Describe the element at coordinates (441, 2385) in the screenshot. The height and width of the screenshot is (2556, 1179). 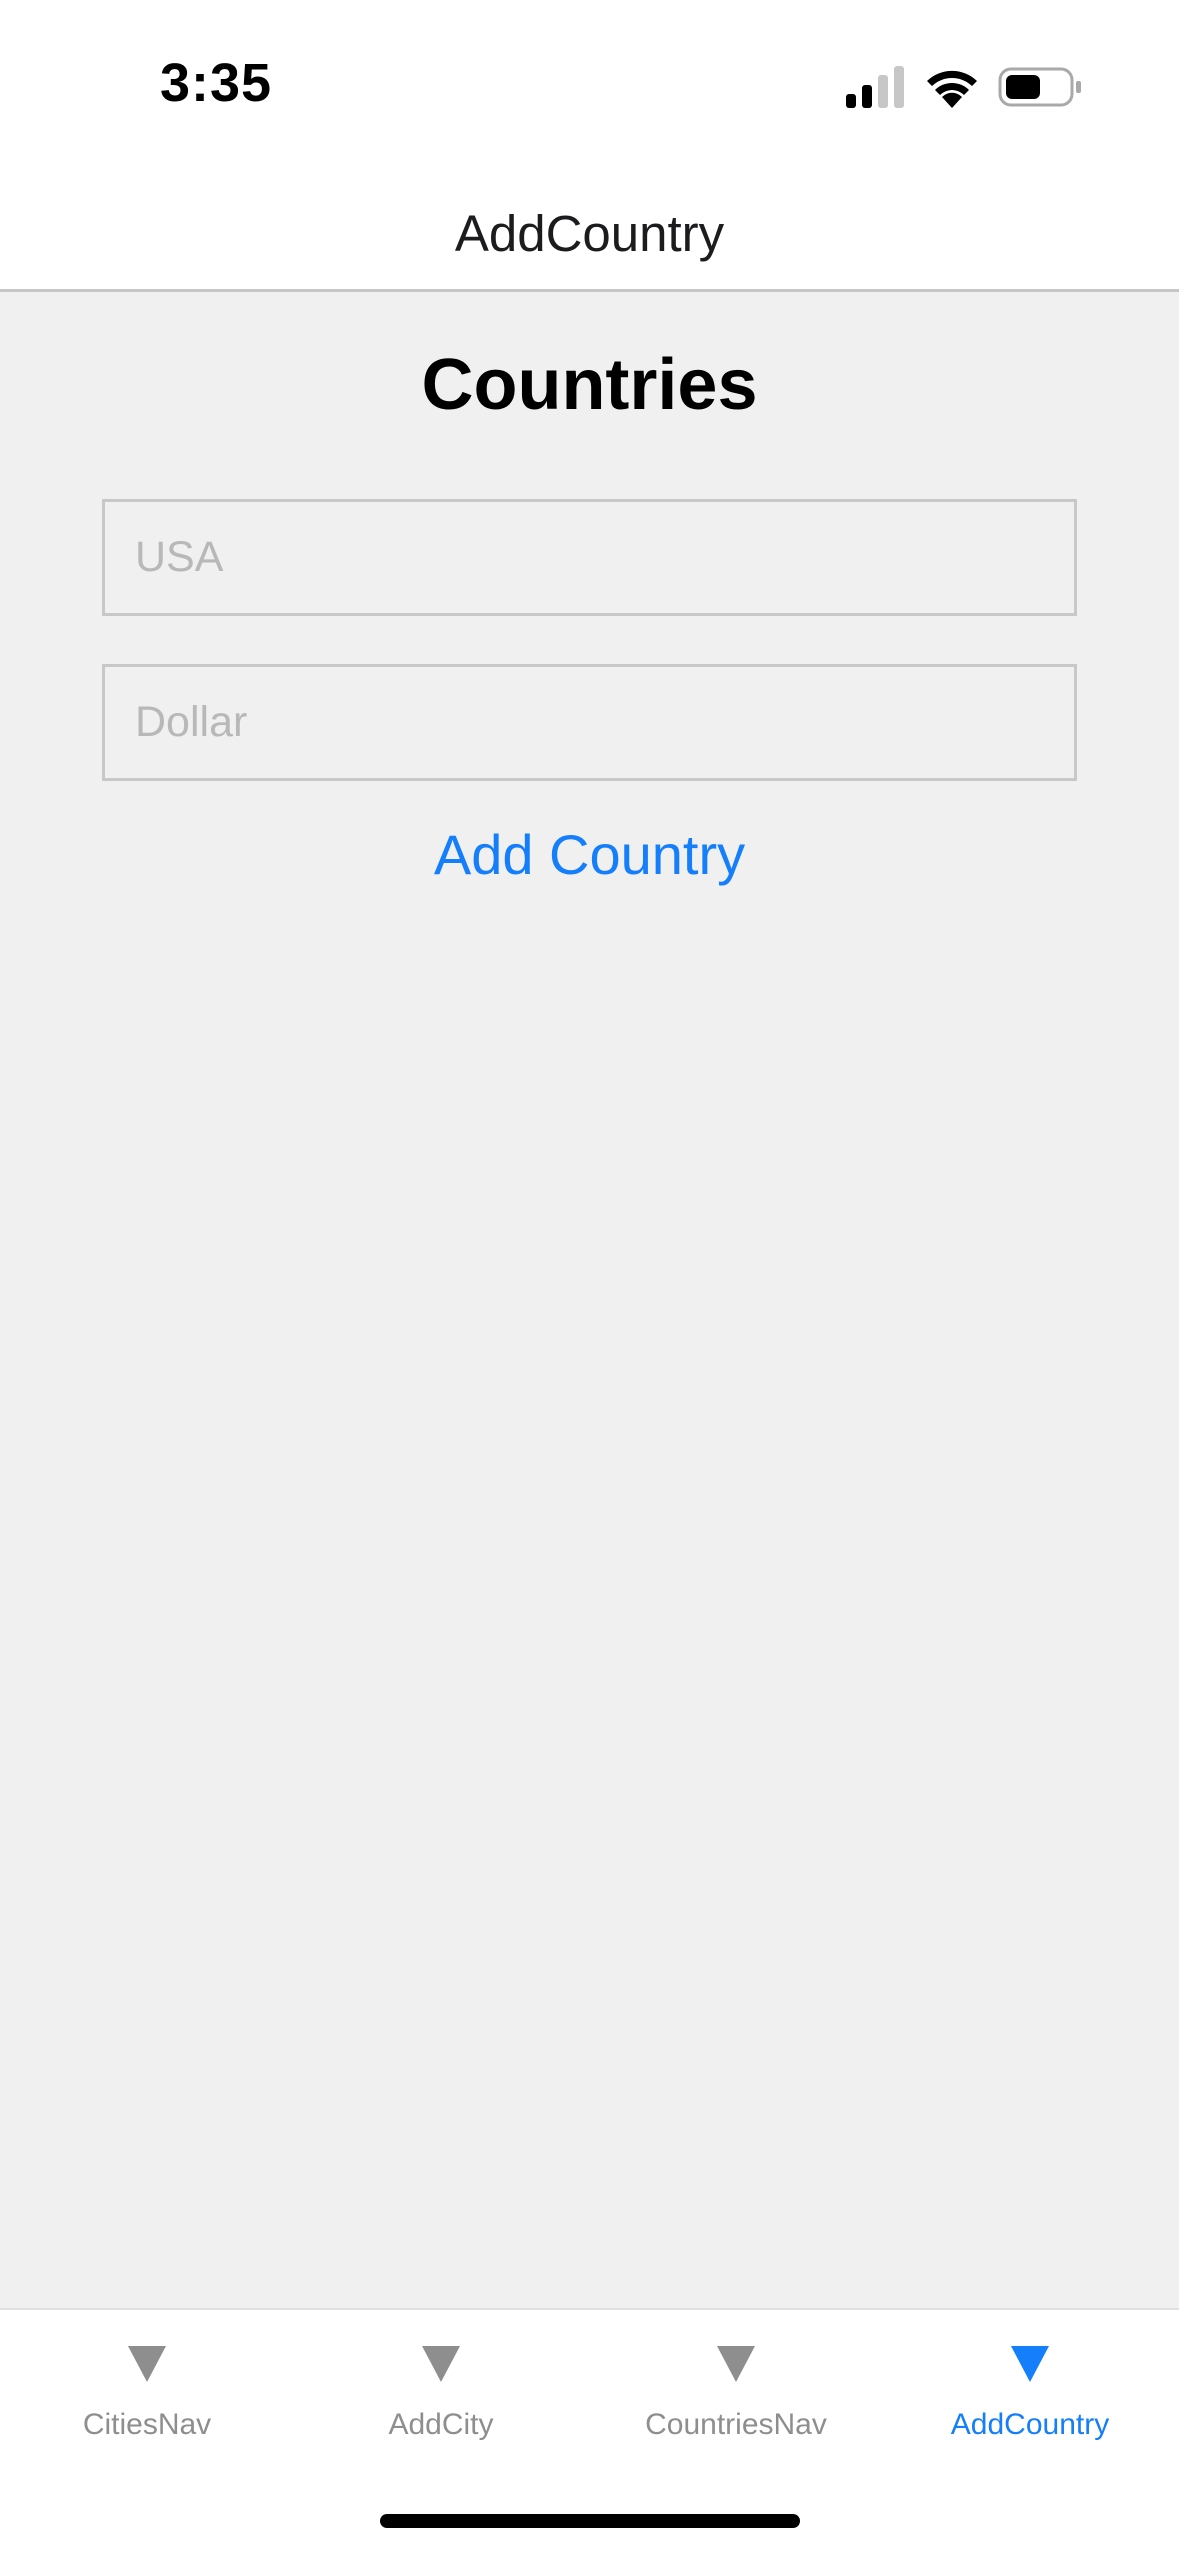
I see `tab-add-city: AddCity` at that location.